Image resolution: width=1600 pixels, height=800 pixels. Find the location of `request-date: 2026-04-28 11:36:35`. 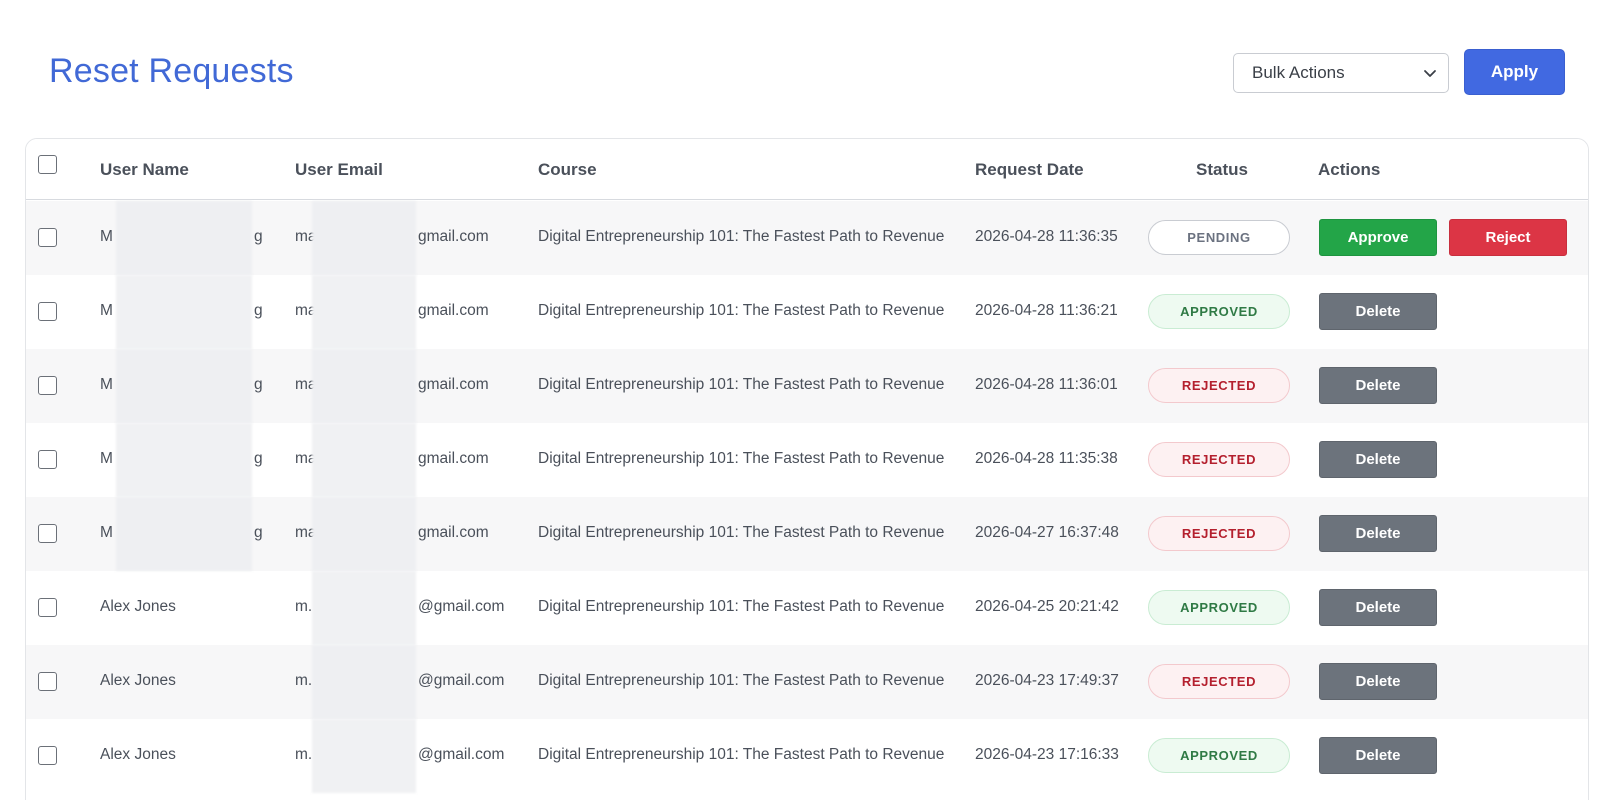

request-date: 2026-04-28 11:36:35 is located at coordinates (1046, 236).